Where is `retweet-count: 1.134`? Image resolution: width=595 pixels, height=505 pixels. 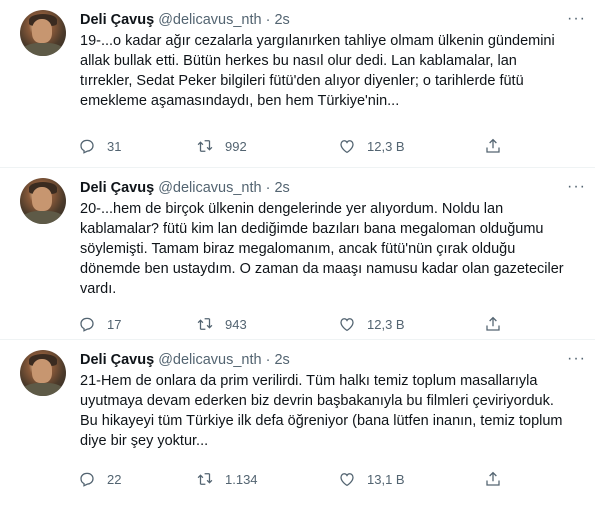
retweet-count: 1.134 is located at coordinates (241, 479).